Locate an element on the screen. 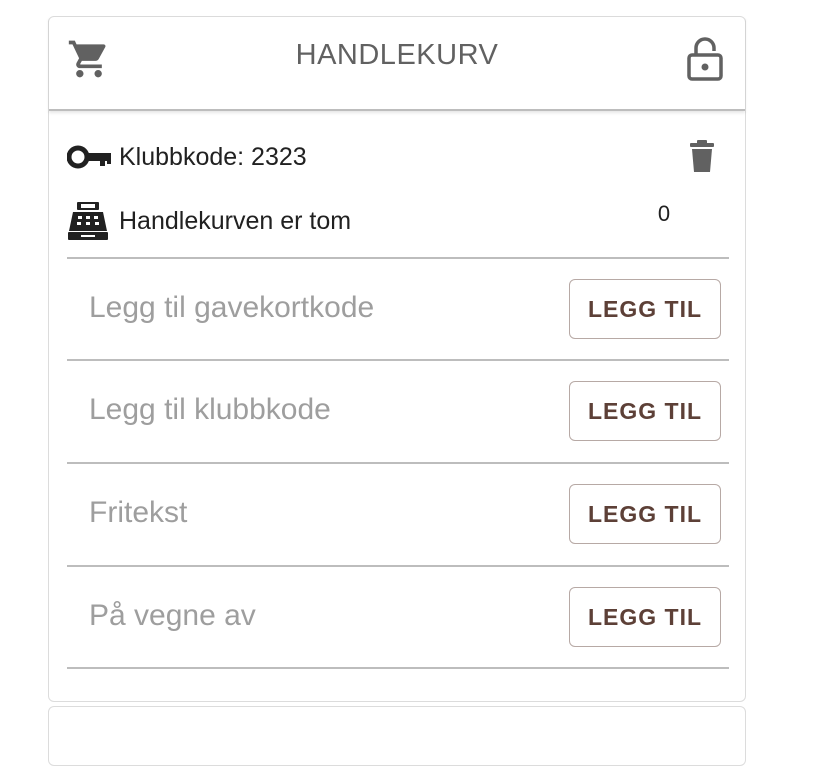 The image size is (820, 766). club-code-entry: LEGG TIL is located at coordinates (398, 410).